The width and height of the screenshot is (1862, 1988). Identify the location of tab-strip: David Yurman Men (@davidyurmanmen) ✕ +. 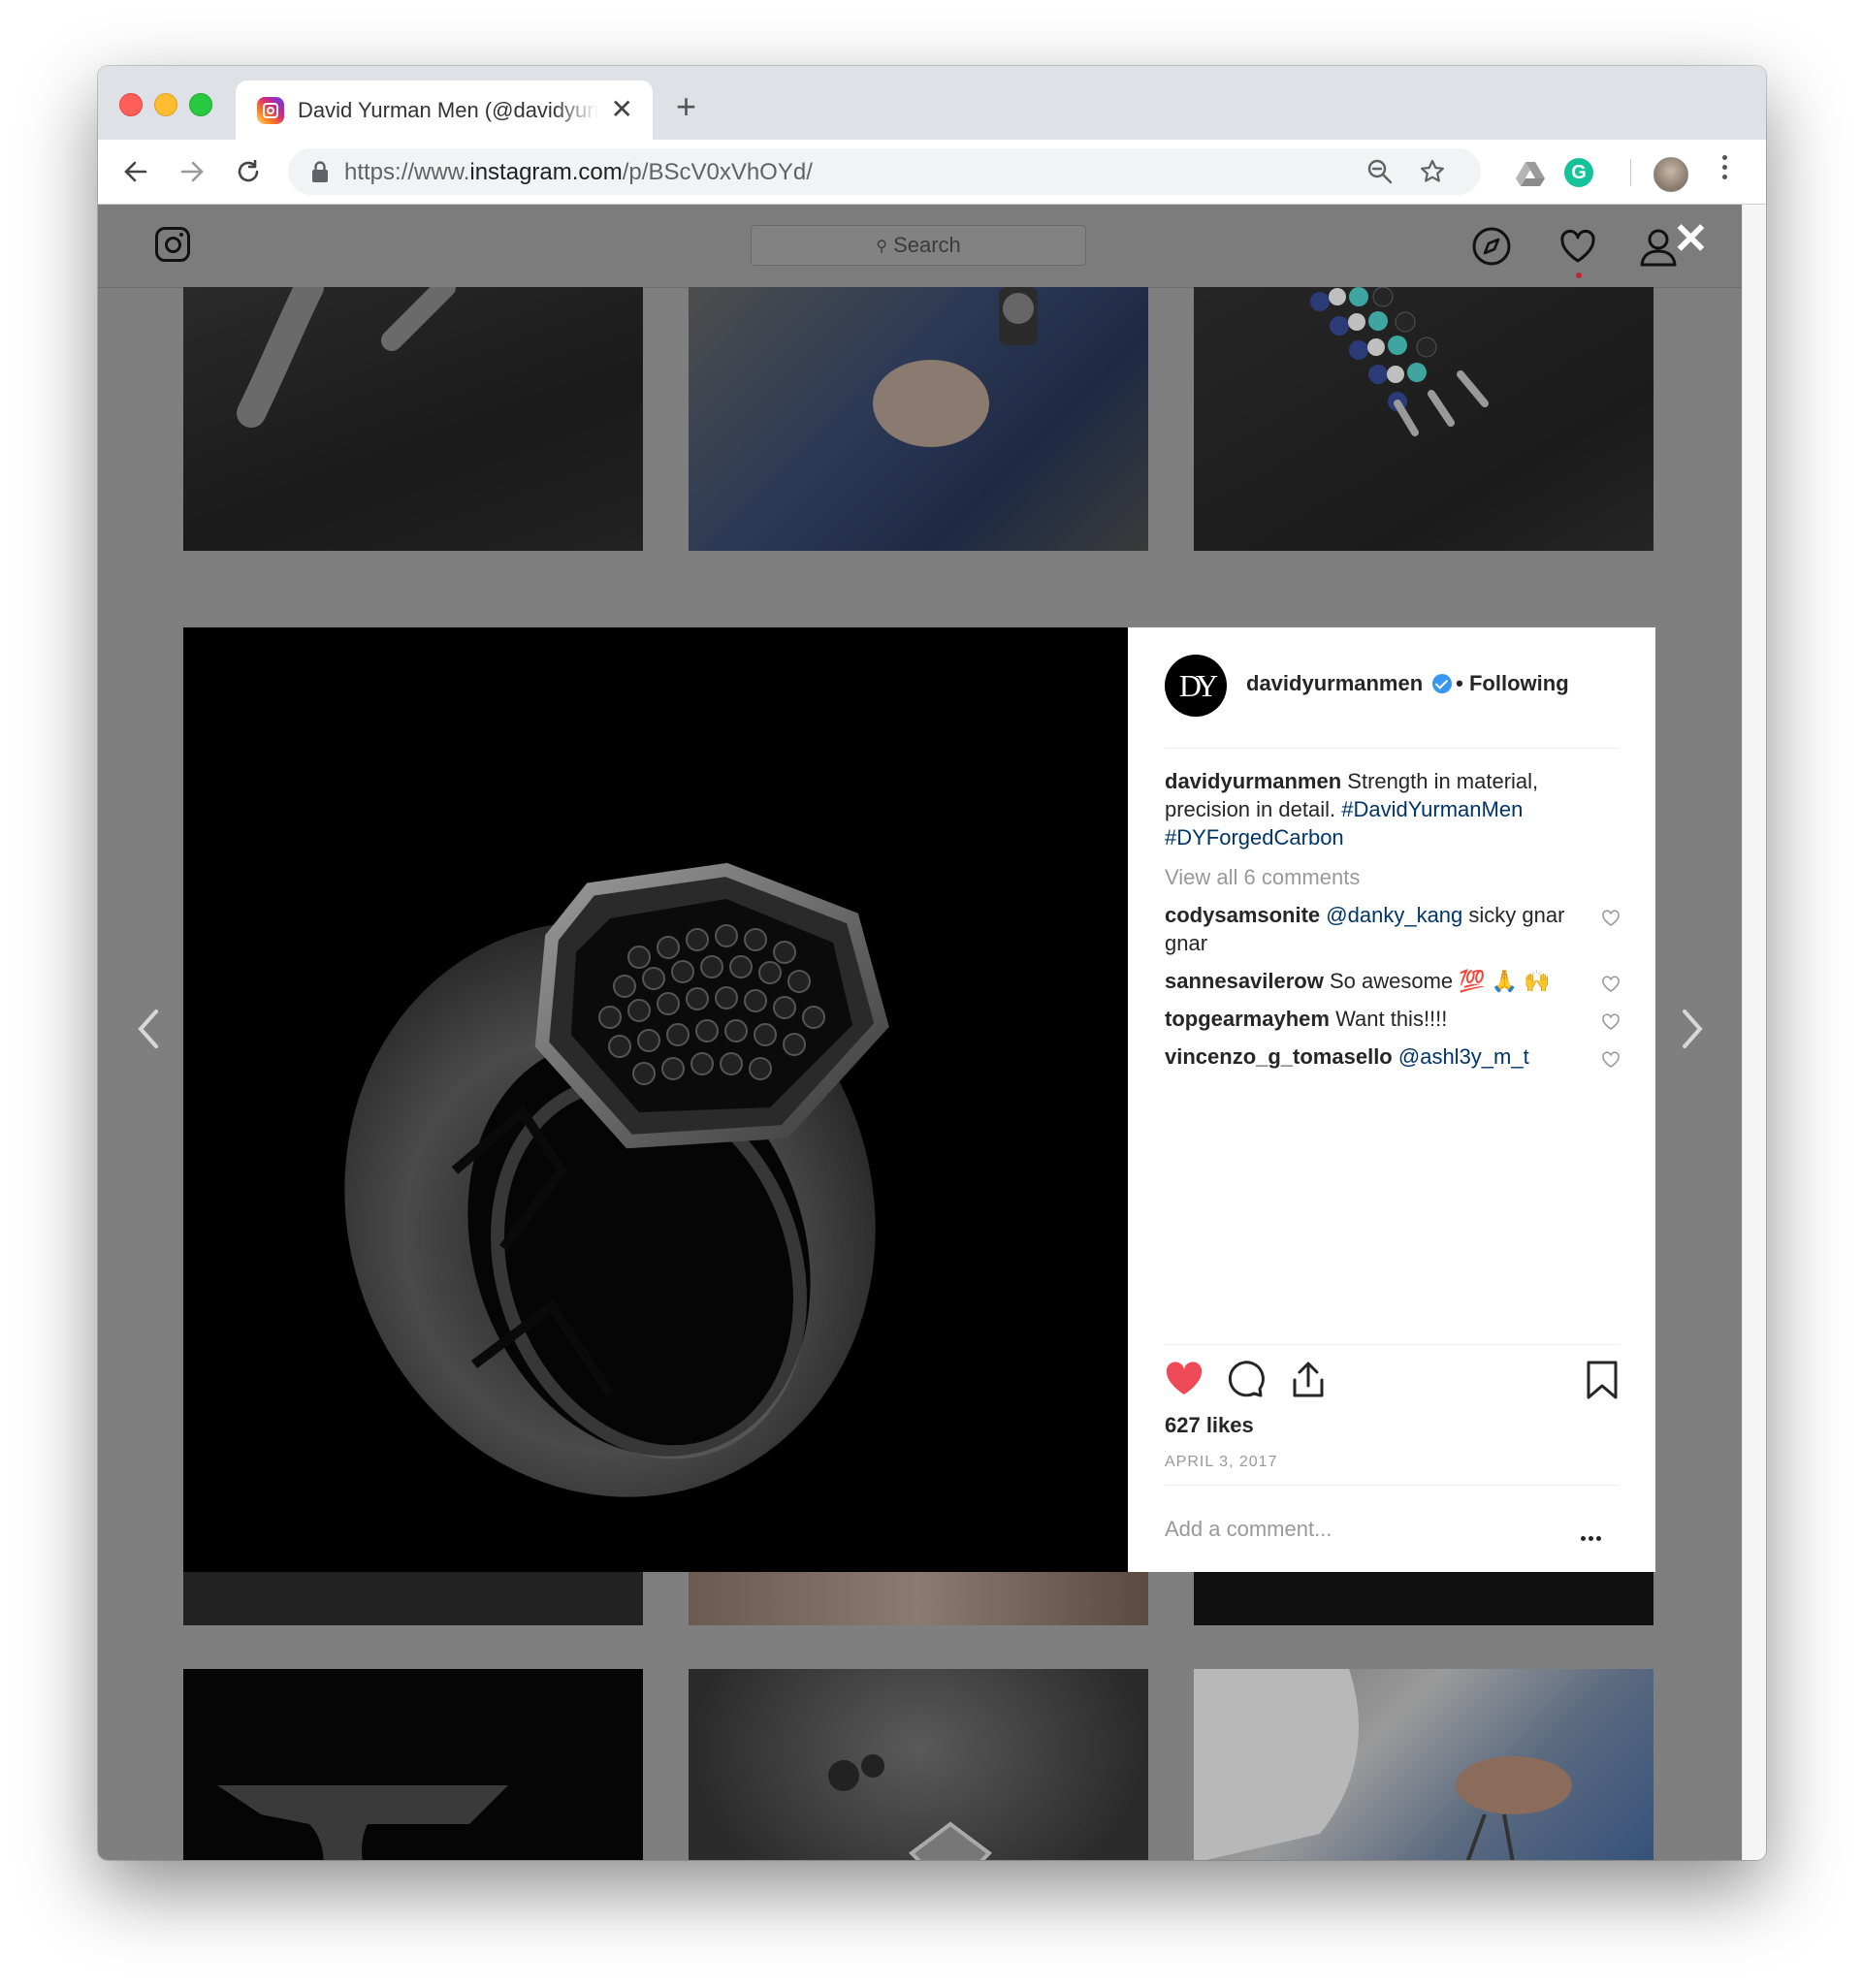
(932, 103).